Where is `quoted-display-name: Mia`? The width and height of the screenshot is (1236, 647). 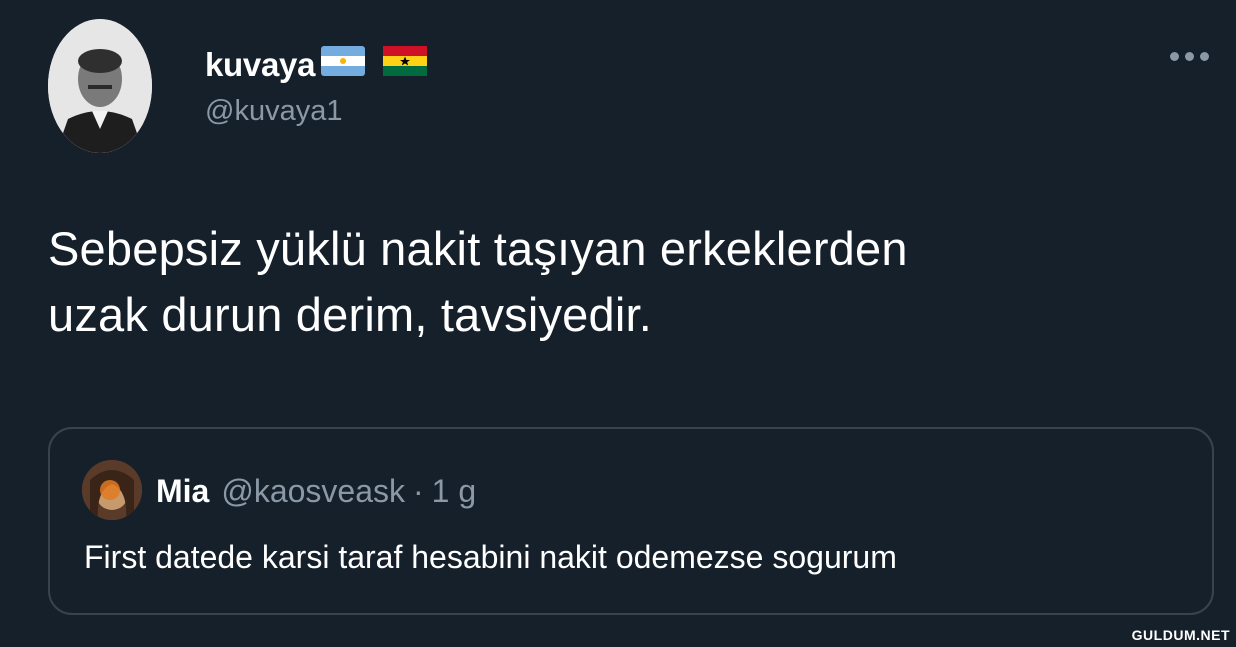 quoted-display-name: Mia is located at coordinates (182, 491).